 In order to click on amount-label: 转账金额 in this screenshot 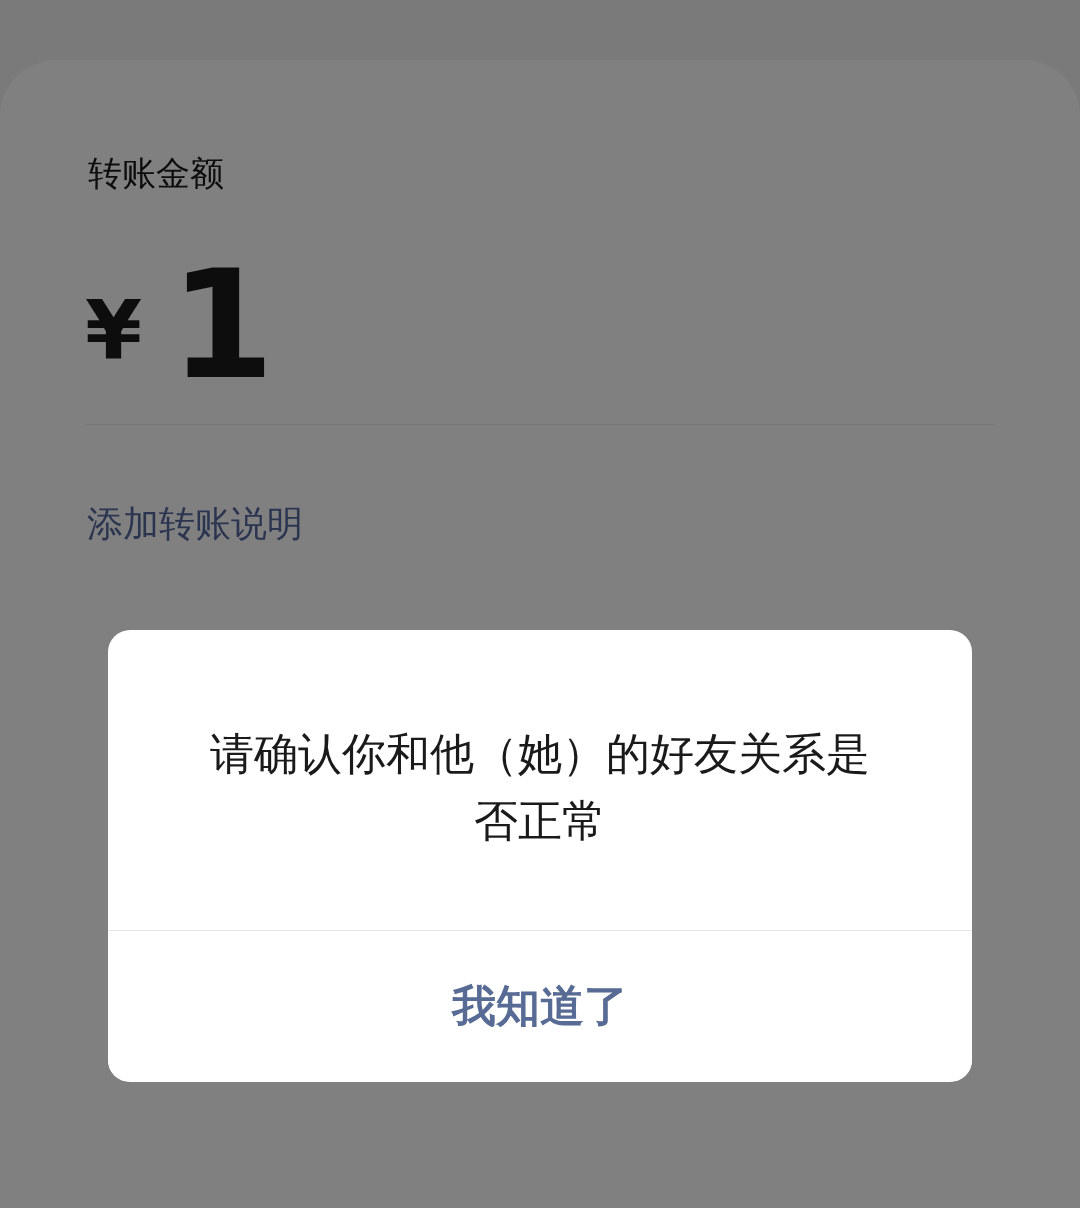, I will do `click(156, 173)`.